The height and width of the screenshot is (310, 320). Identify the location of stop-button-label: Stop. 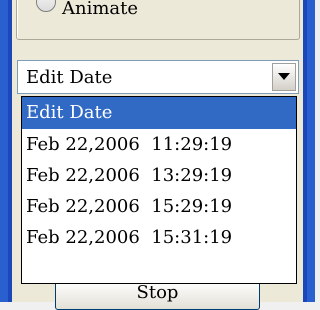
(157, 292).